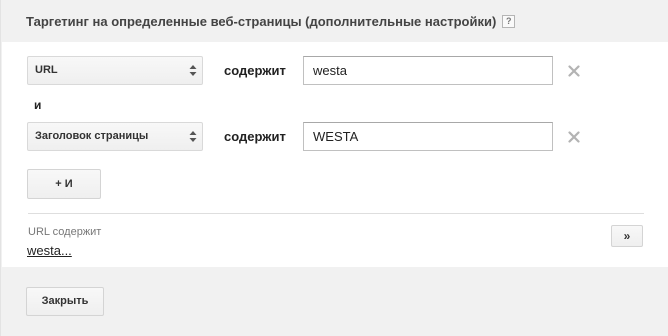 This screenshot has width=668, height=336. I want to click on rule-2-field-value: Заголовок страницы, so click(92, 136).